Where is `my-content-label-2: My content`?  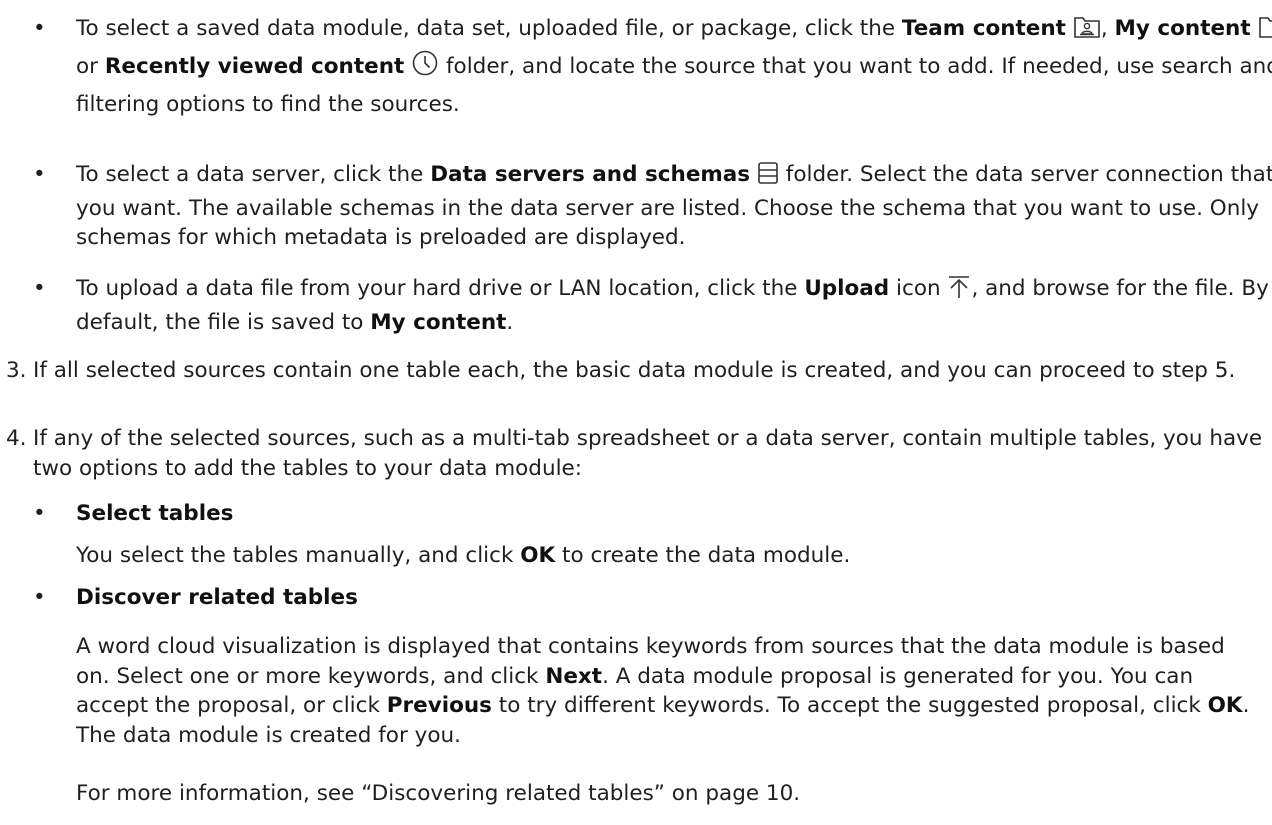
my-content-label-2: My content is located at coordinates (438, 322).